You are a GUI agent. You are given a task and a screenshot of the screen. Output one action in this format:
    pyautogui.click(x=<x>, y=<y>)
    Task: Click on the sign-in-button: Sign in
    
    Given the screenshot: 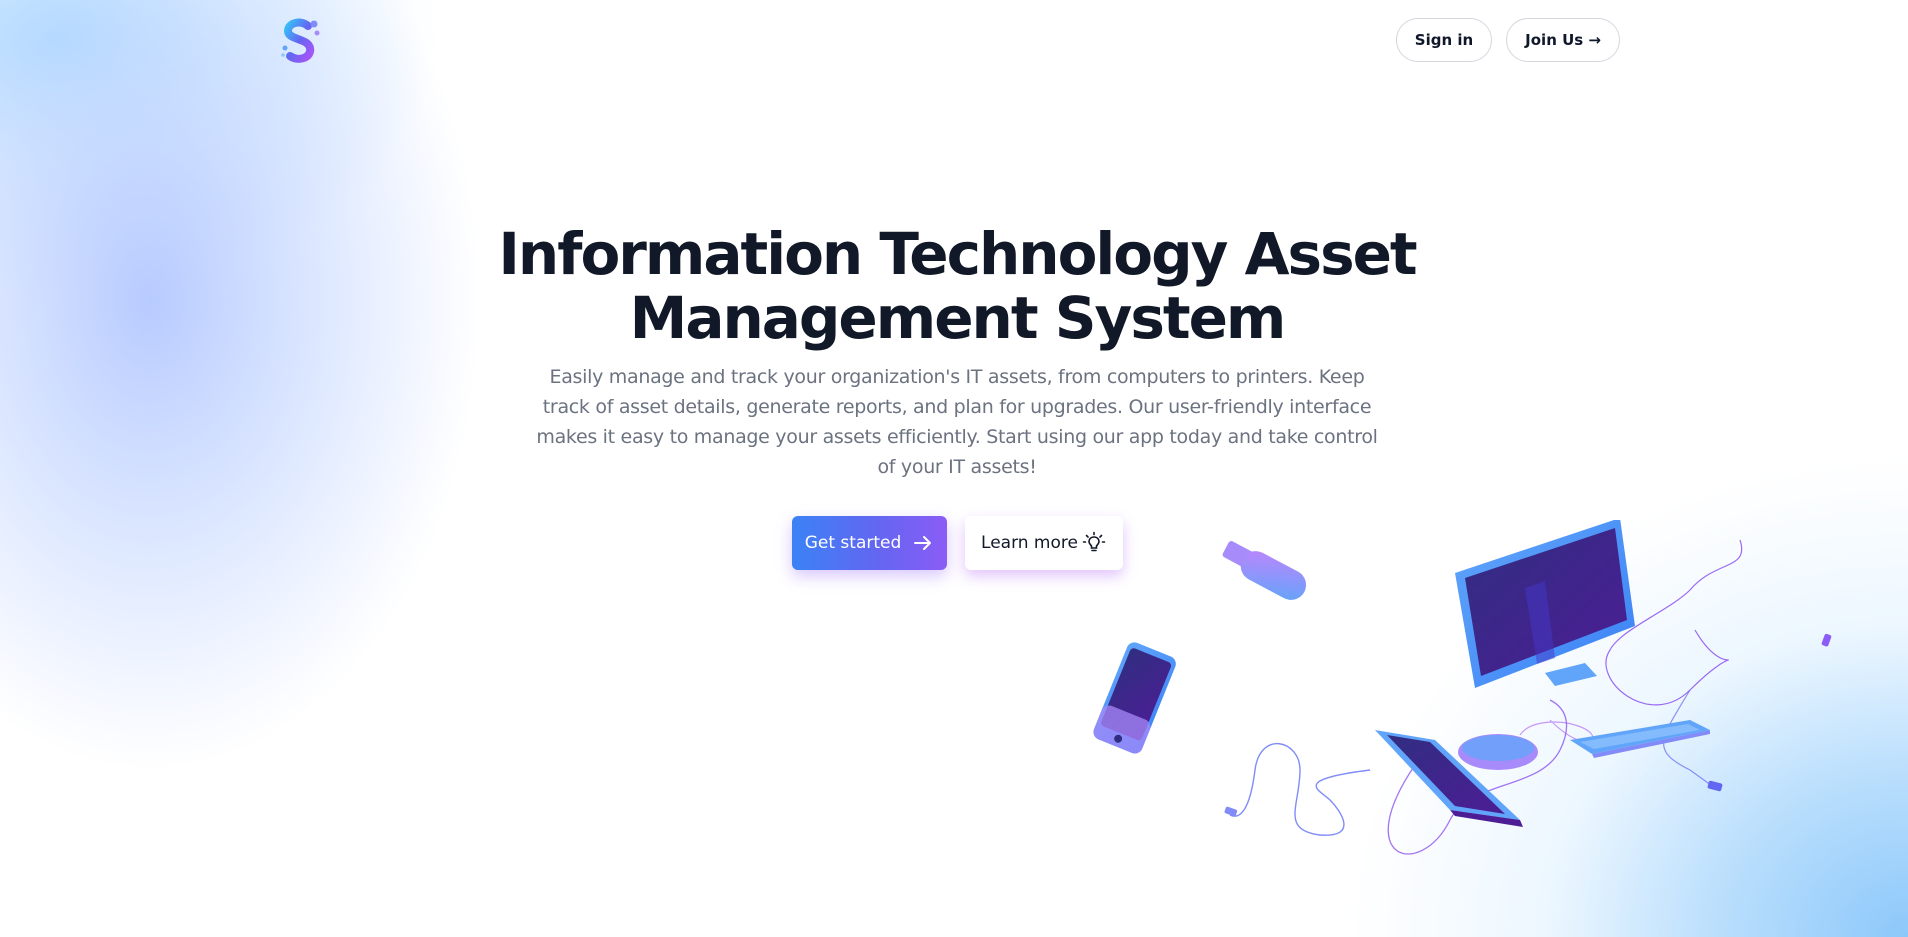 What is the action you would take?
    pyautogui.click(x=1444, y=40)
    